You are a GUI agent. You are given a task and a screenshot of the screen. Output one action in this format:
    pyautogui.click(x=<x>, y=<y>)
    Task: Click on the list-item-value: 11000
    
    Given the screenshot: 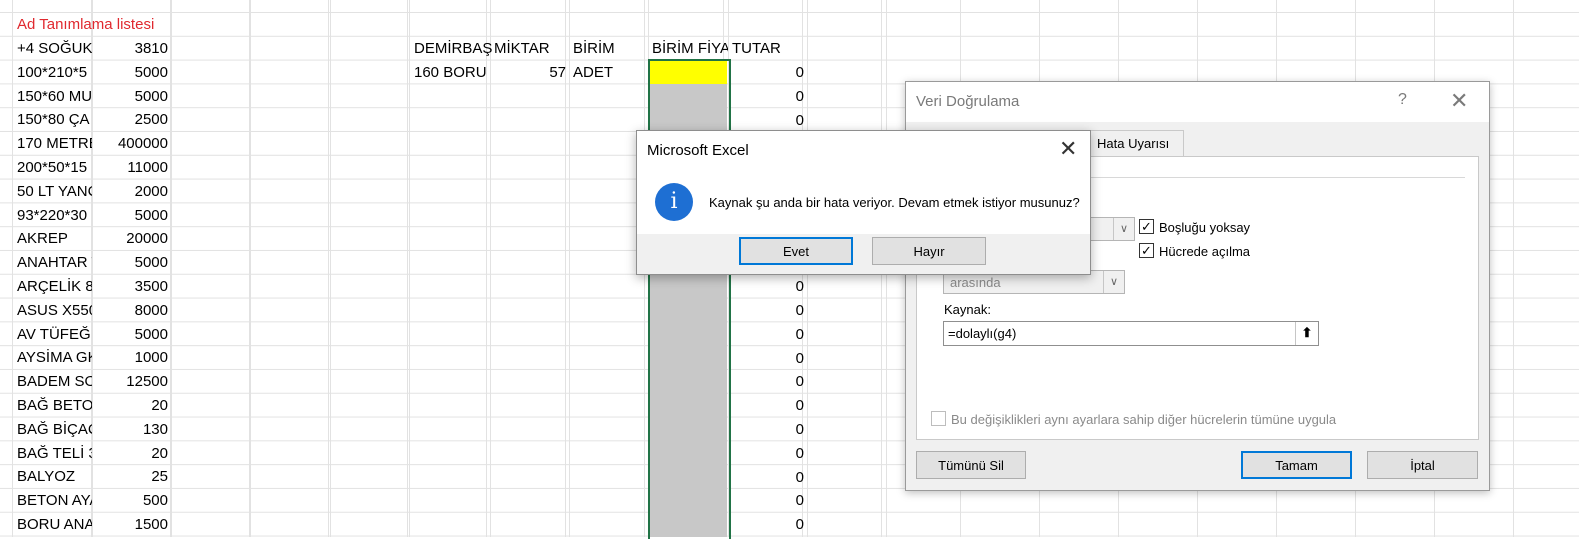 What is the action you would take?
    pyautogui.click(x=131, y=167)
    